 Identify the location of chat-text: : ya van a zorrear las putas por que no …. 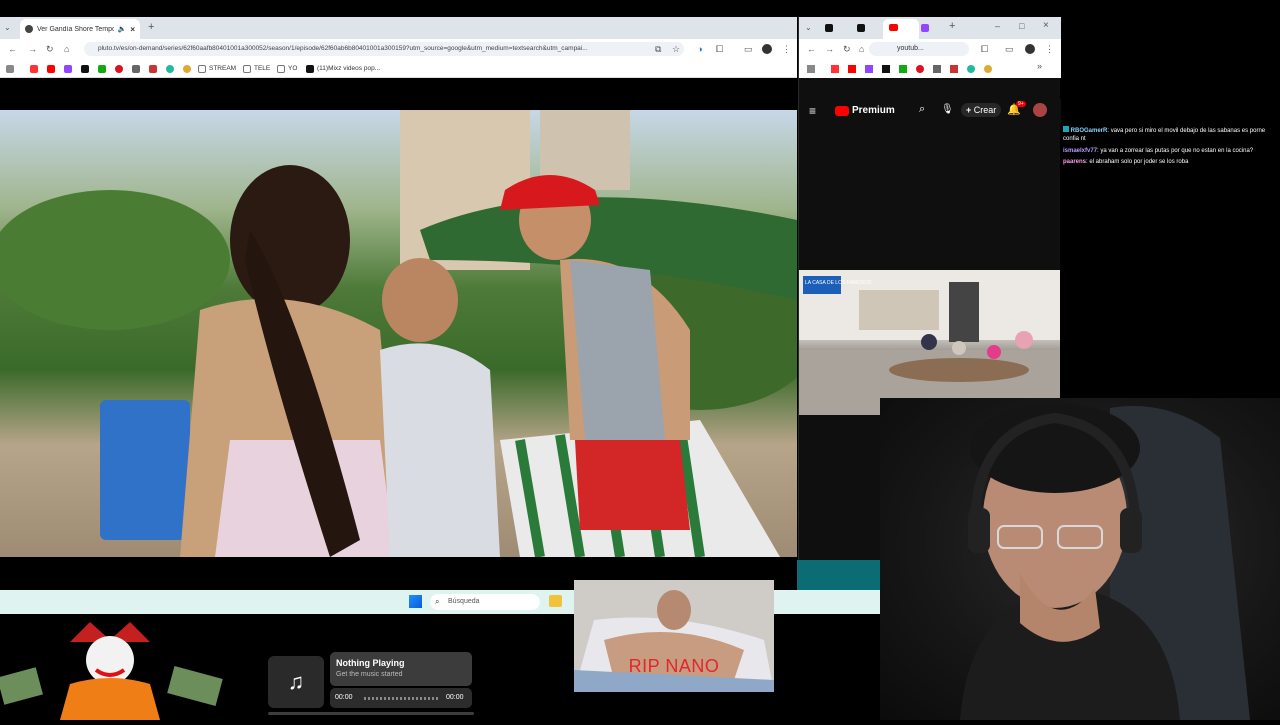
(1175, 150).